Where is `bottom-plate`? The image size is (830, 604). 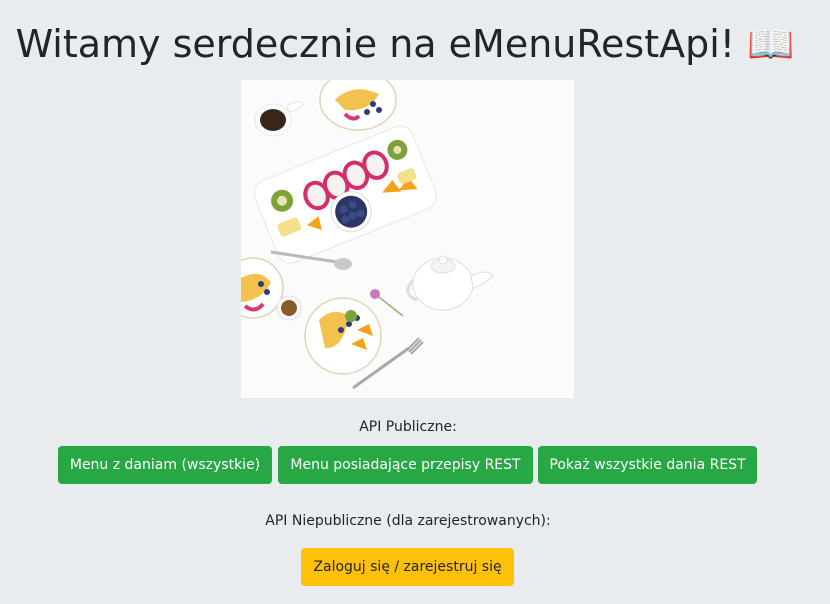 bottom-plate is located at coordinates (343, 336).